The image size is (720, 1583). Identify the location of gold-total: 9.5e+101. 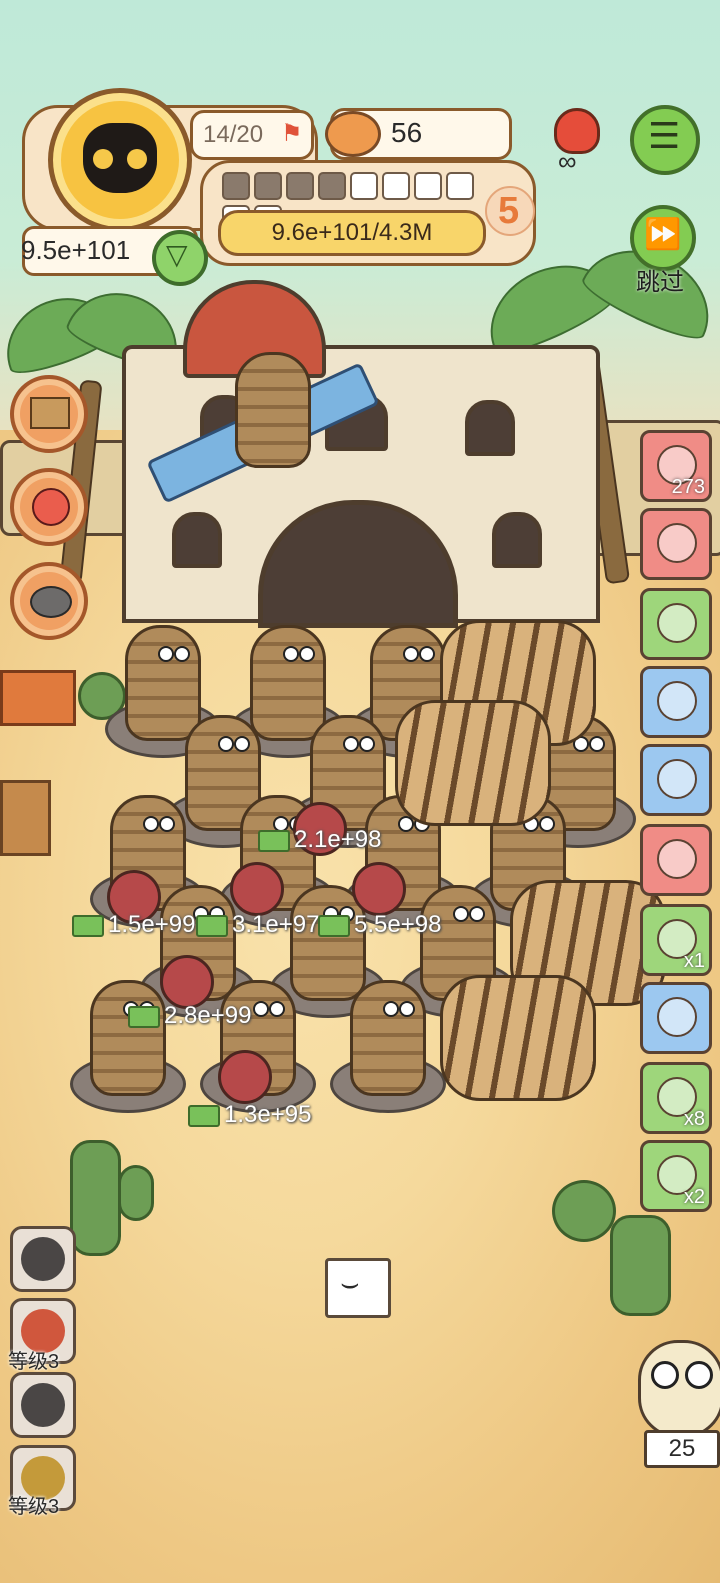
(76, 250).